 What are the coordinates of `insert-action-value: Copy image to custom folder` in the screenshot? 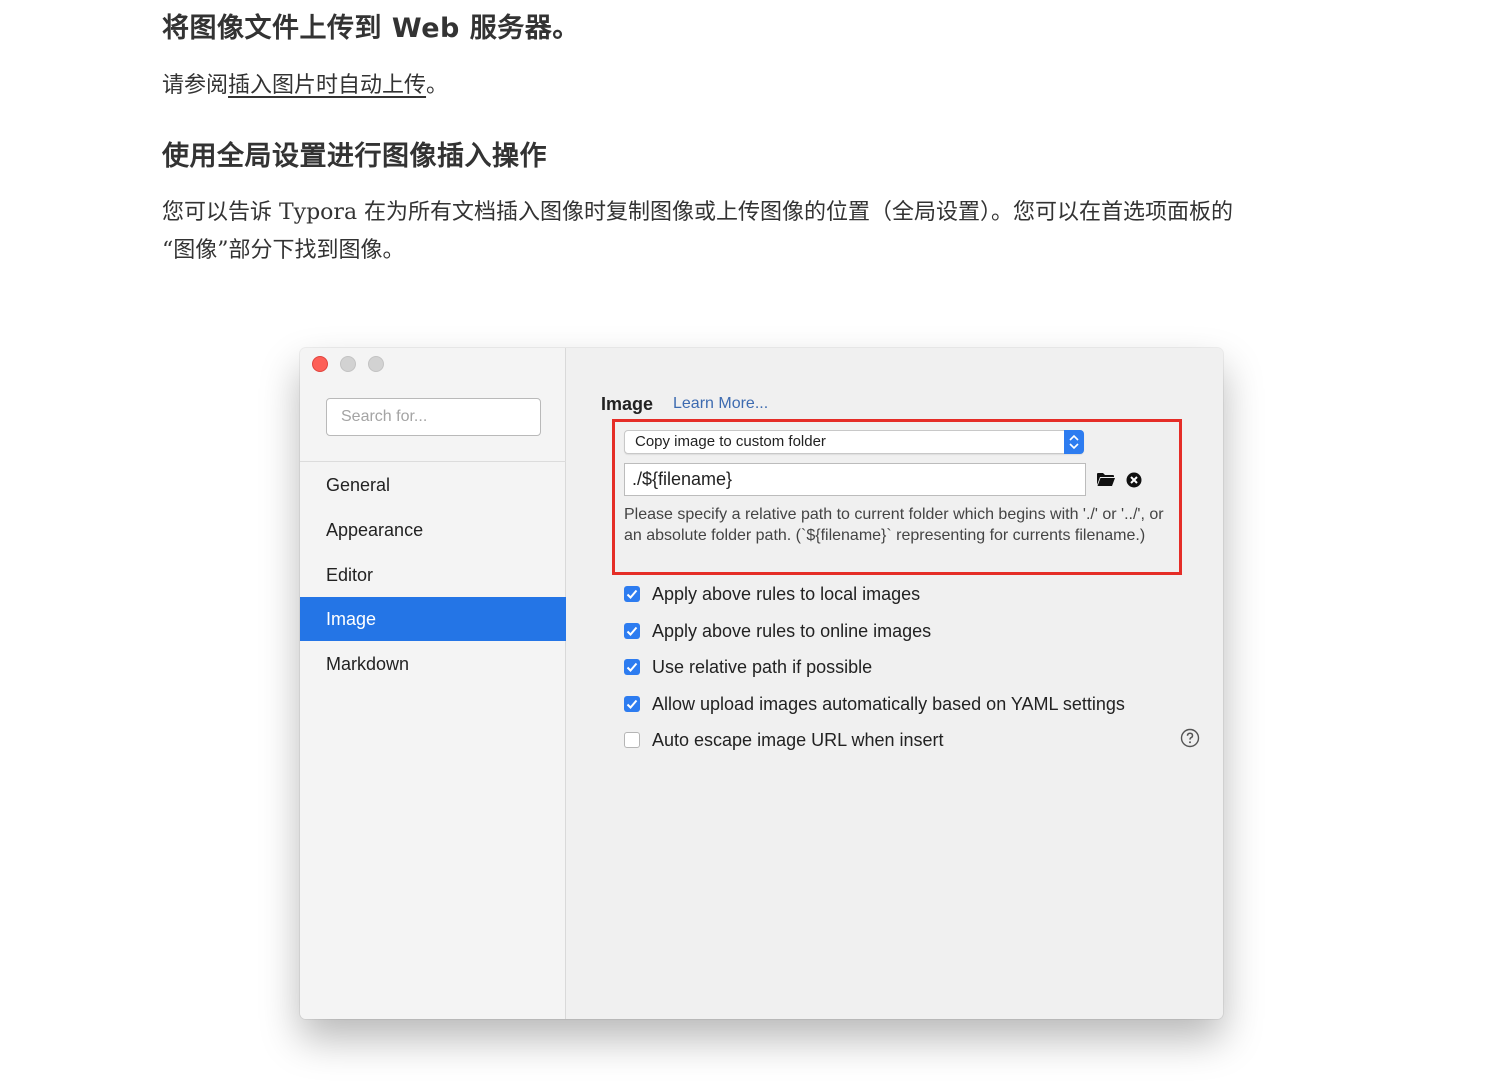 It's located at (730, 441).